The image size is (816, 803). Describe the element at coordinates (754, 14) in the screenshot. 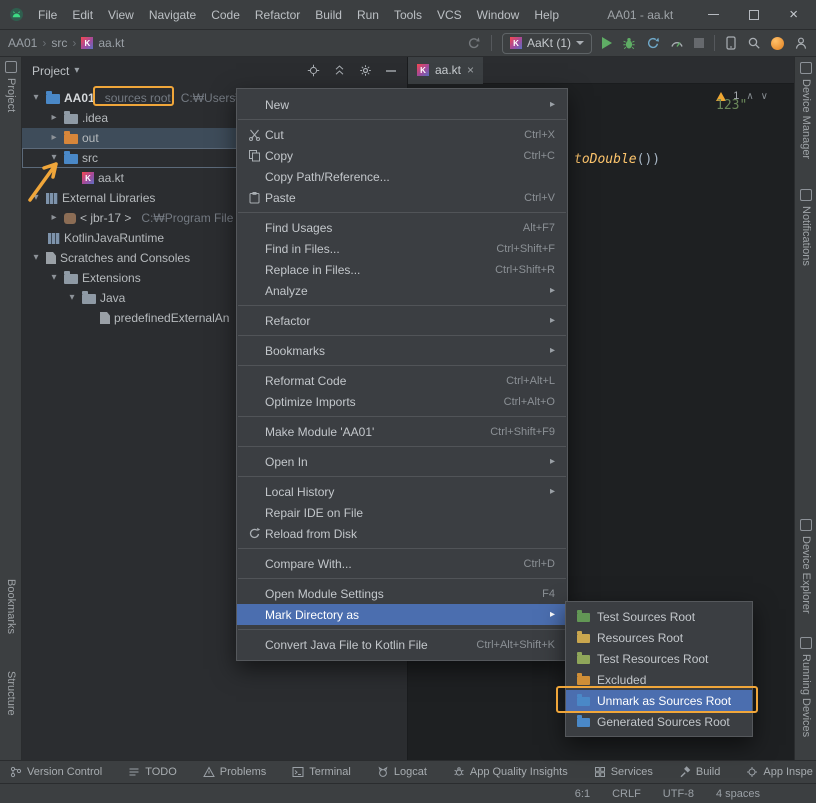

I see `maximize-icon` at that location.